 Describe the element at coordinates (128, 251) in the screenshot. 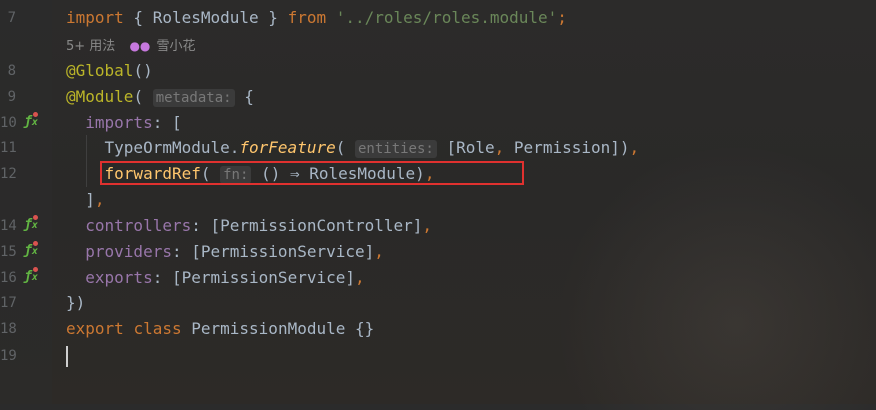

I see `code-token: providers` at that location.